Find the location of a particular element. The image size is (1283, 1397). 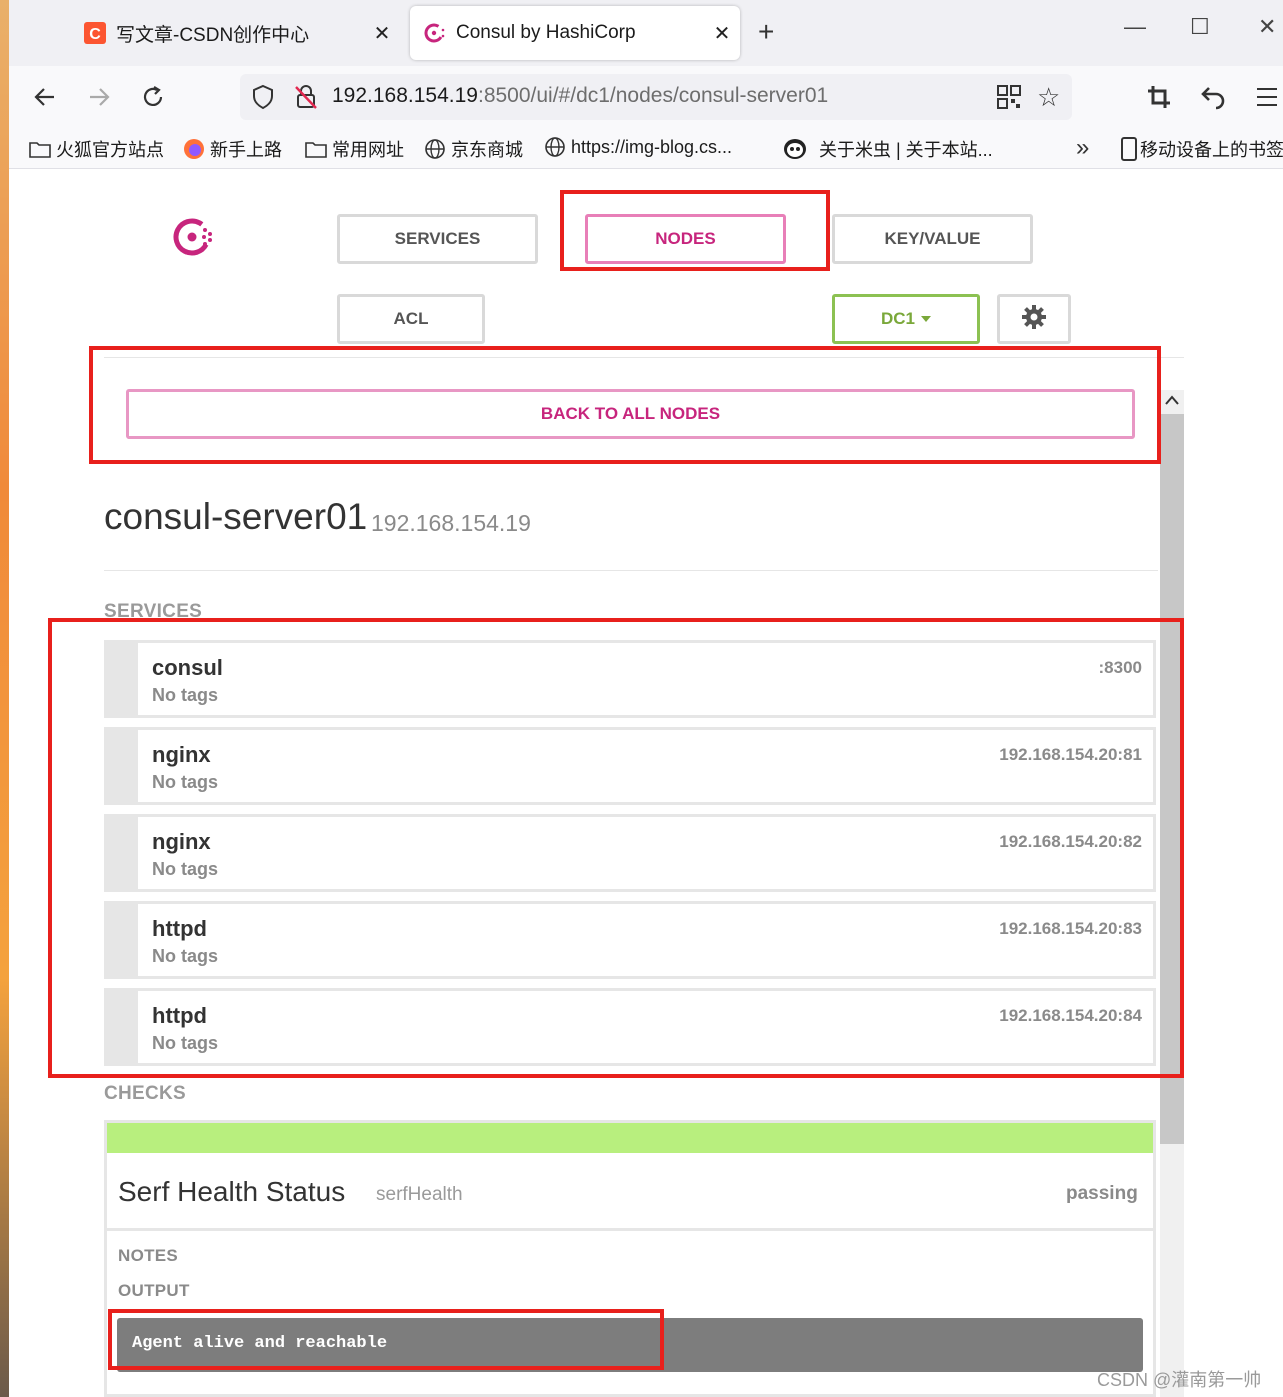

insecure-lock-icon is located at coordinates (306, 99).